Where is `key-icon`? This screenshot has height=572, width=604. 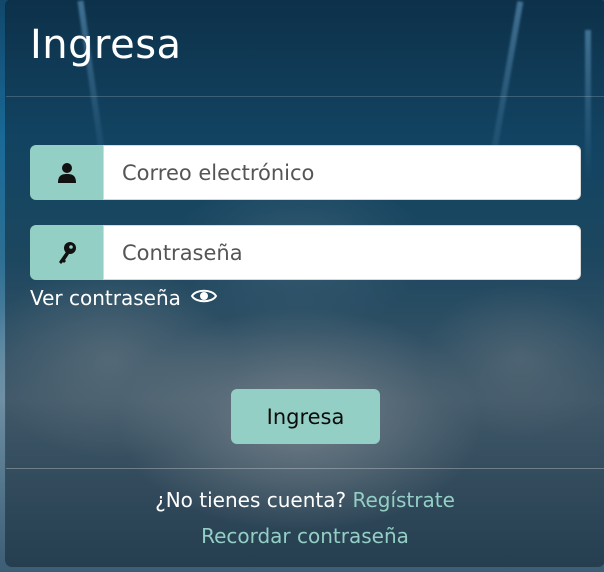 key-icon is located at coordinates (66, 252).